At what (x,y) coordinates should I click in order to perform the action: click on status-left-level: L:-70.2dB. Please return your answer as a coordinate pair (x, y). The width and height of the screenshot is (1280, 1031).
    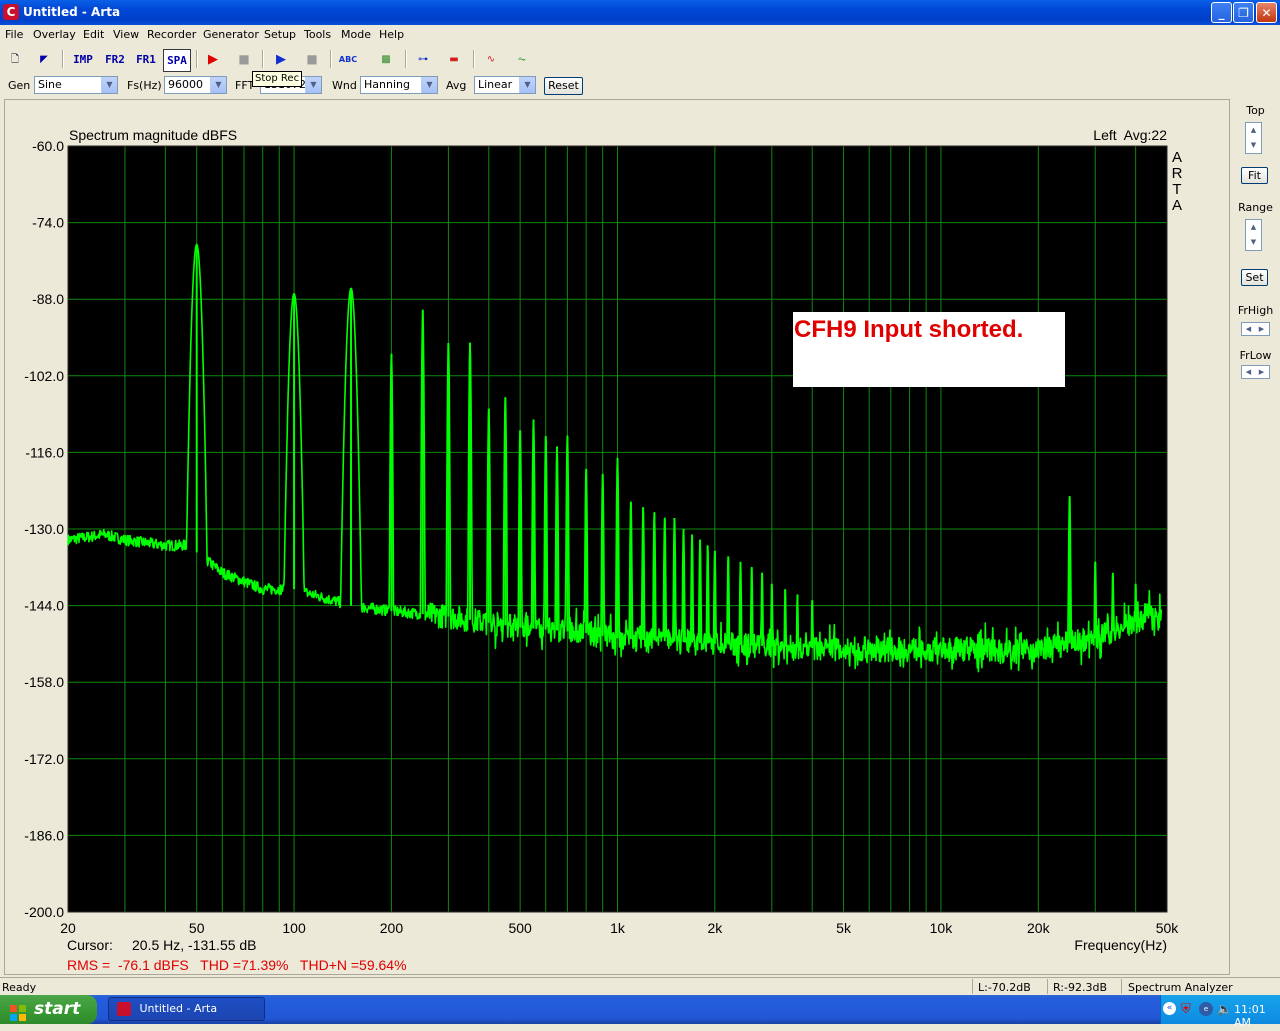
    Looking at the image, I should click on (1004, 987).